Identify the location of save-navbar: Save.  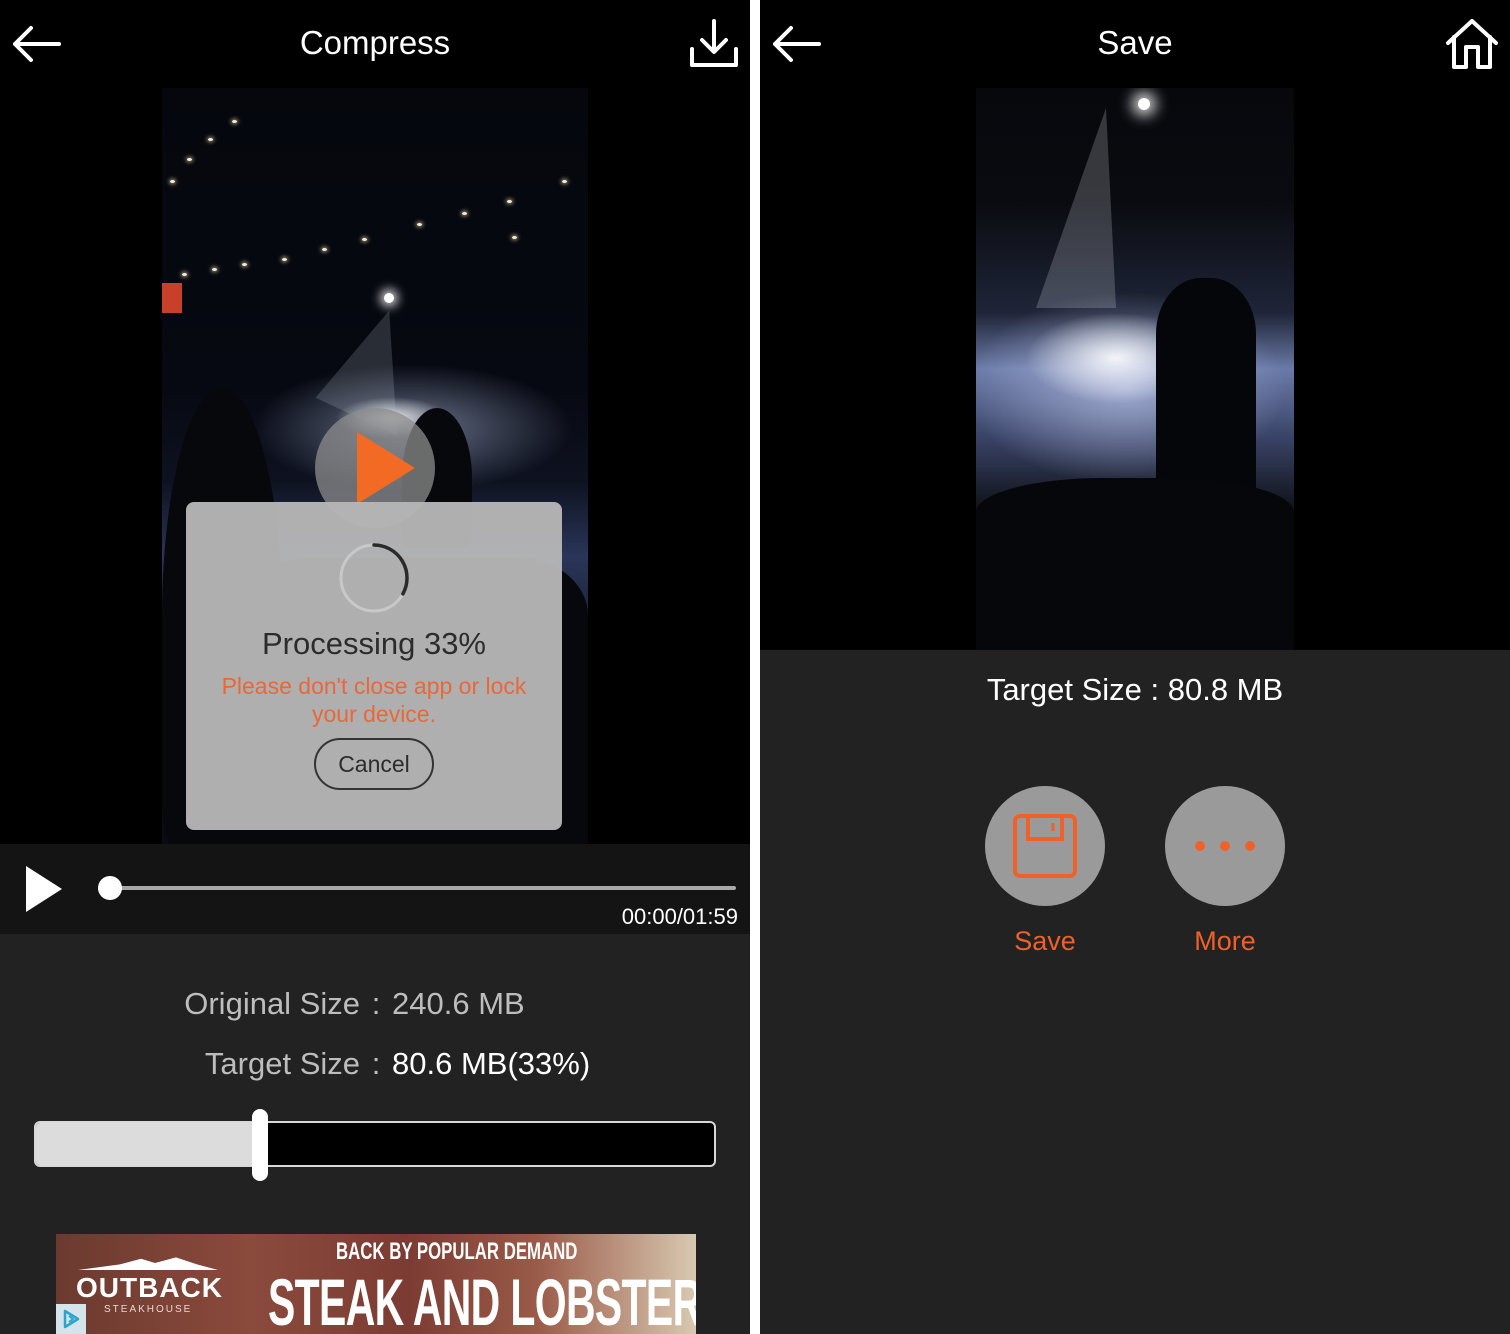
(1135, 44).